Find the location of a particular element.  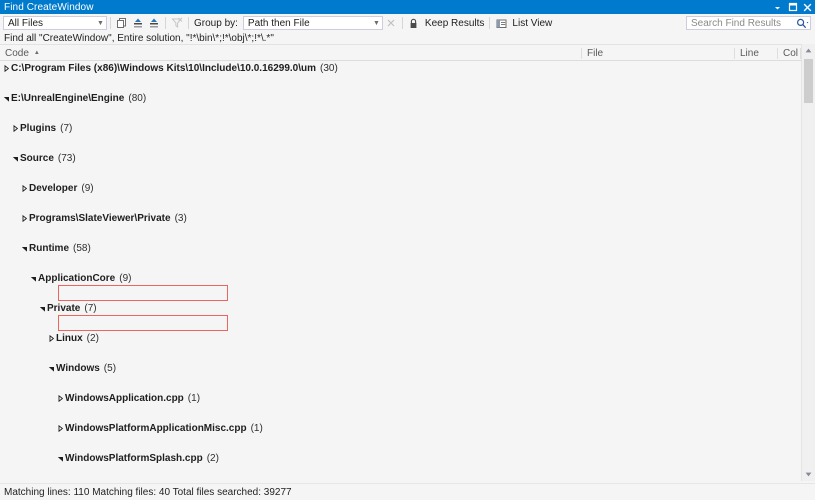

list-view-icon is located at coordinates (501, 23).